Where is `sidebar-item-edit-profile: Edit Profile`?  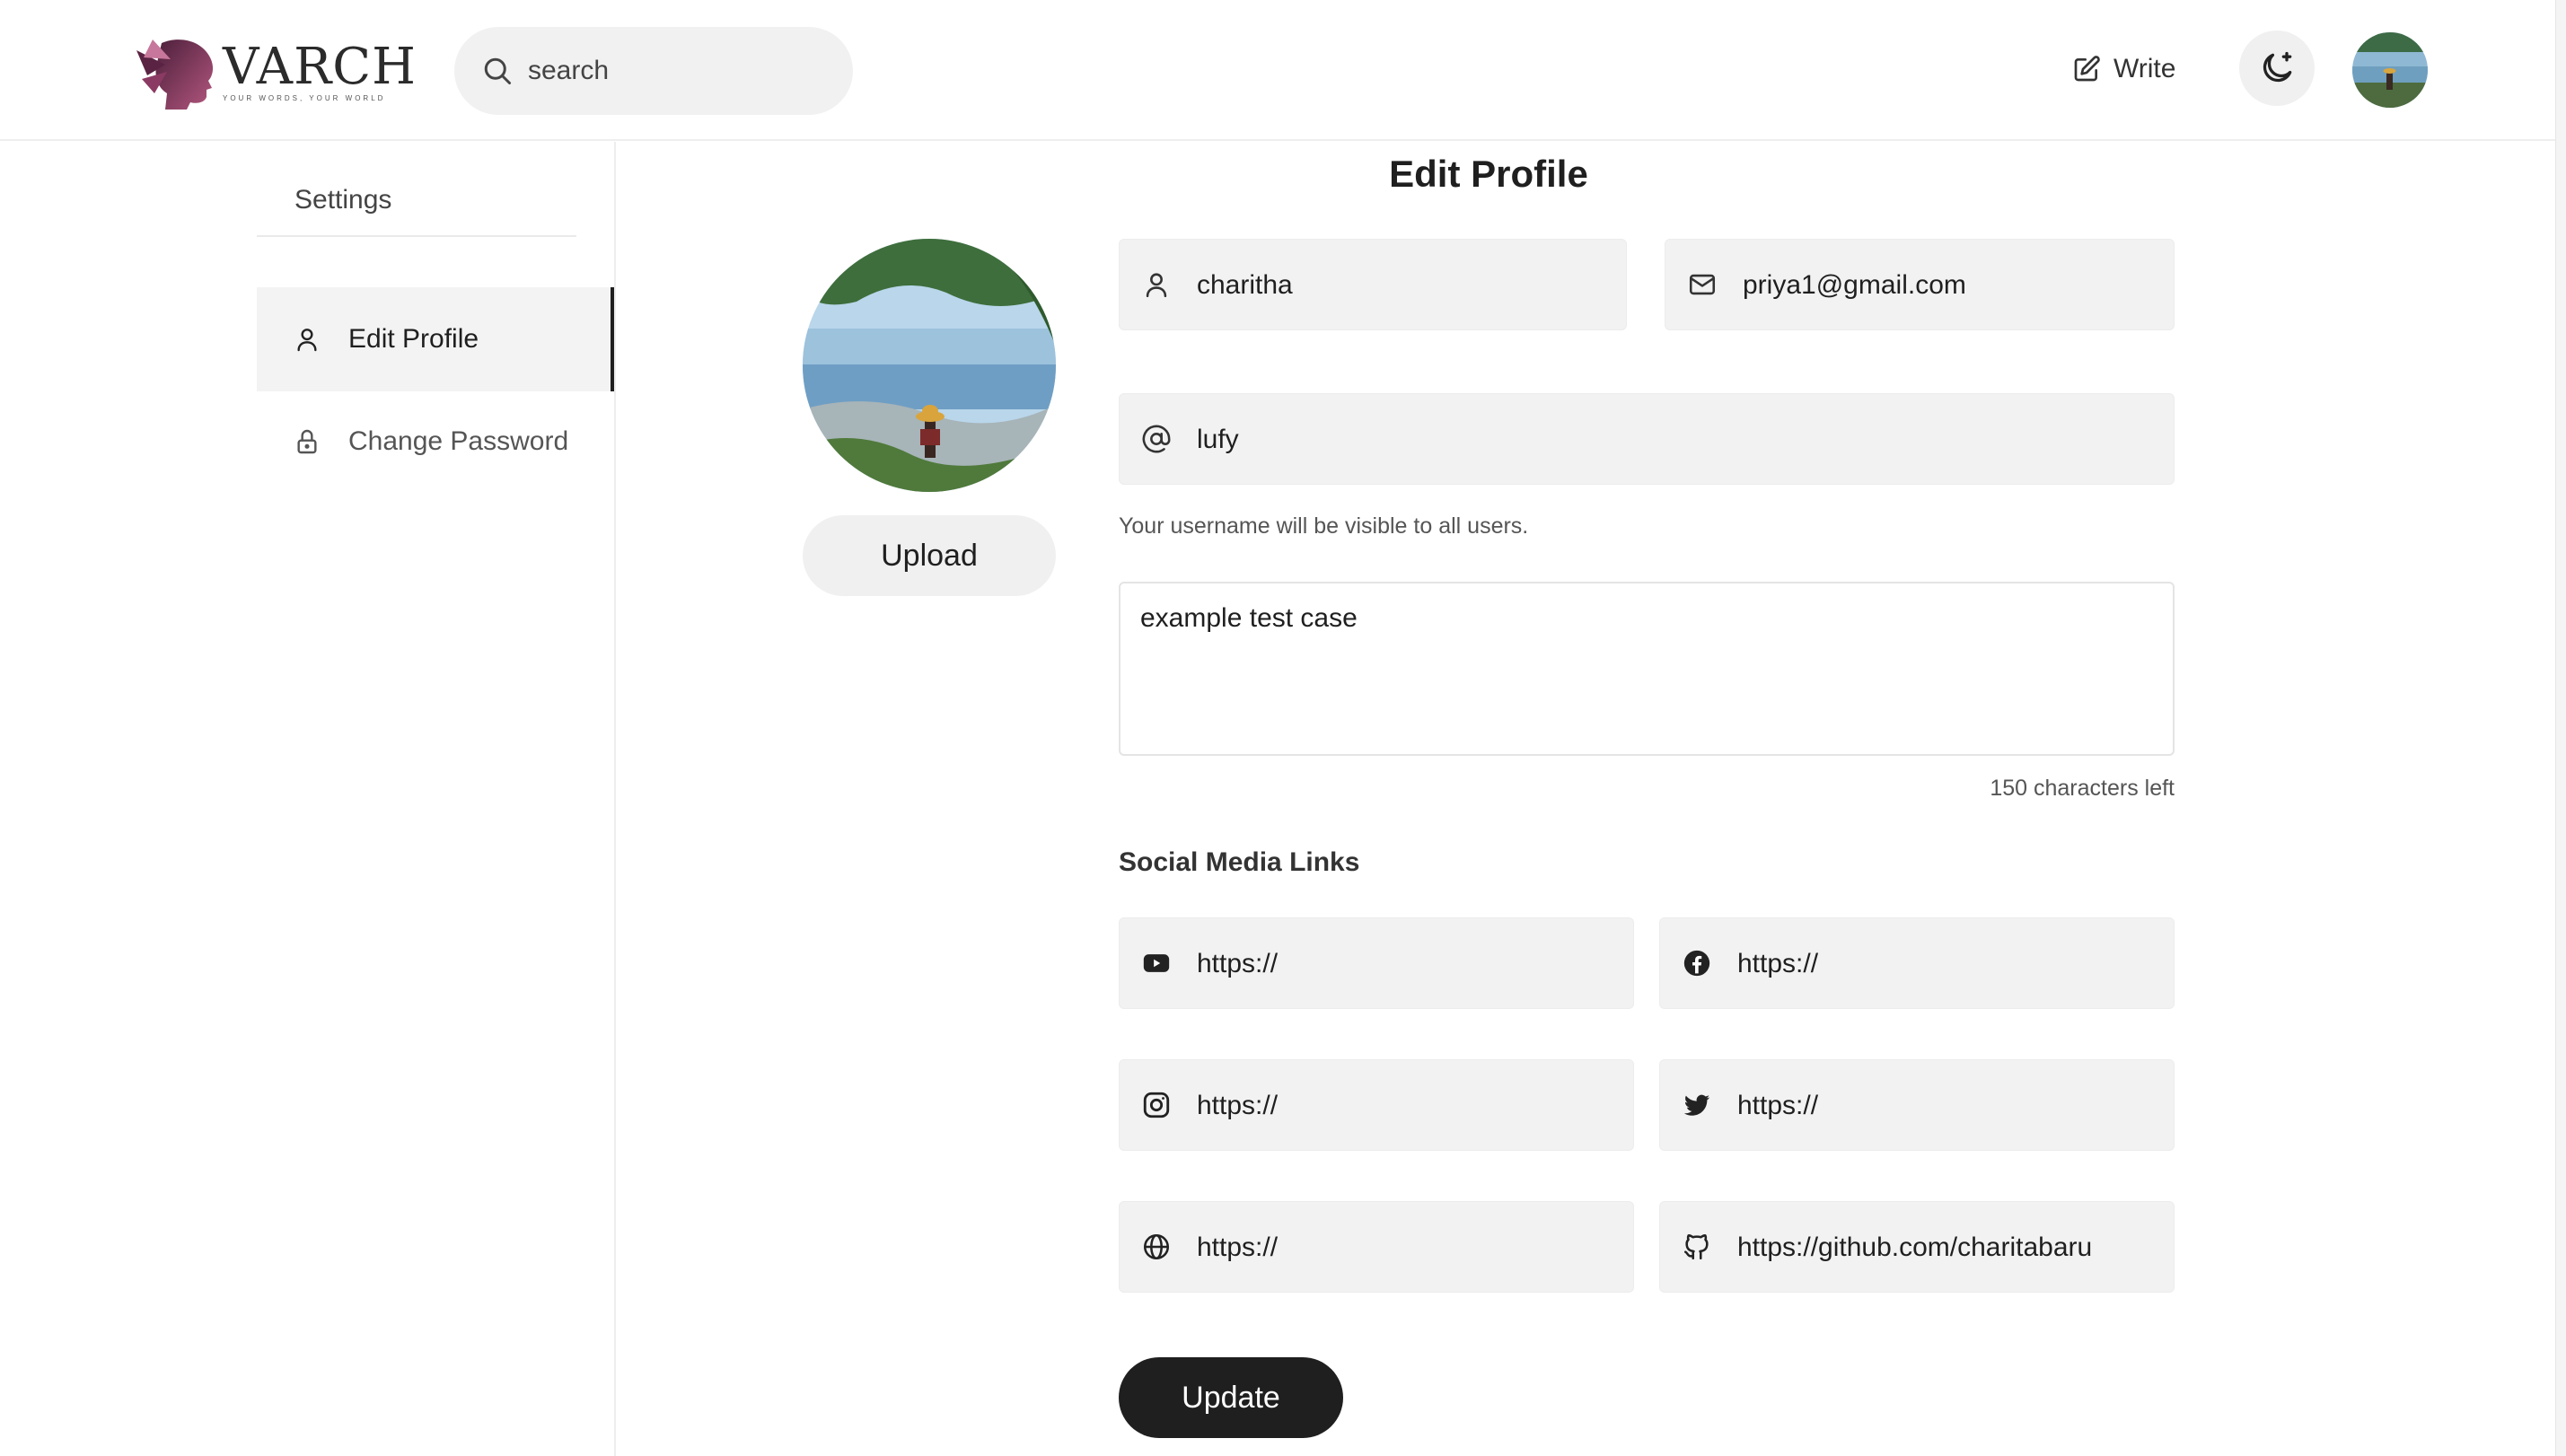
sidebar-item-edit-profile: Edit Profile is located at coordinates (435, 339).